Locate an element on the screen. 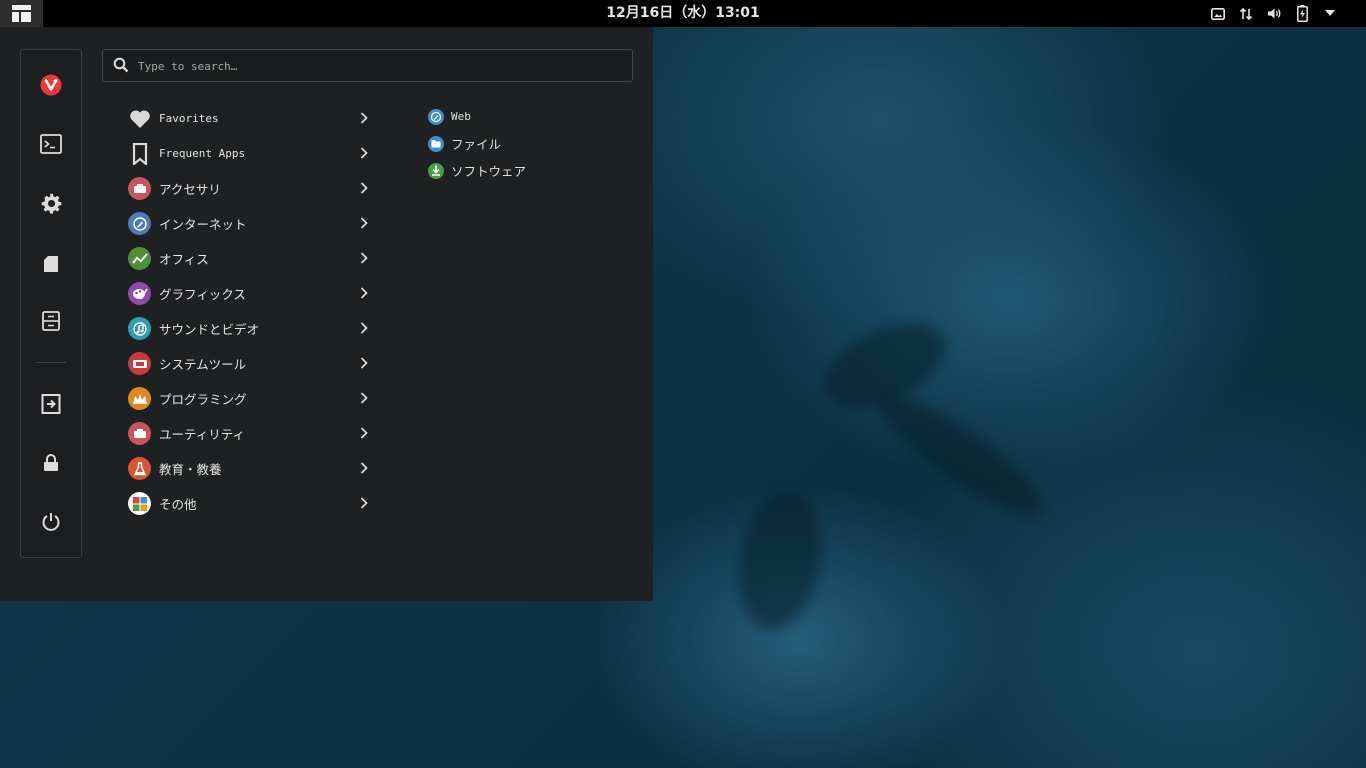  category-system-tools: システムツール is located at coordinates (253, 363).